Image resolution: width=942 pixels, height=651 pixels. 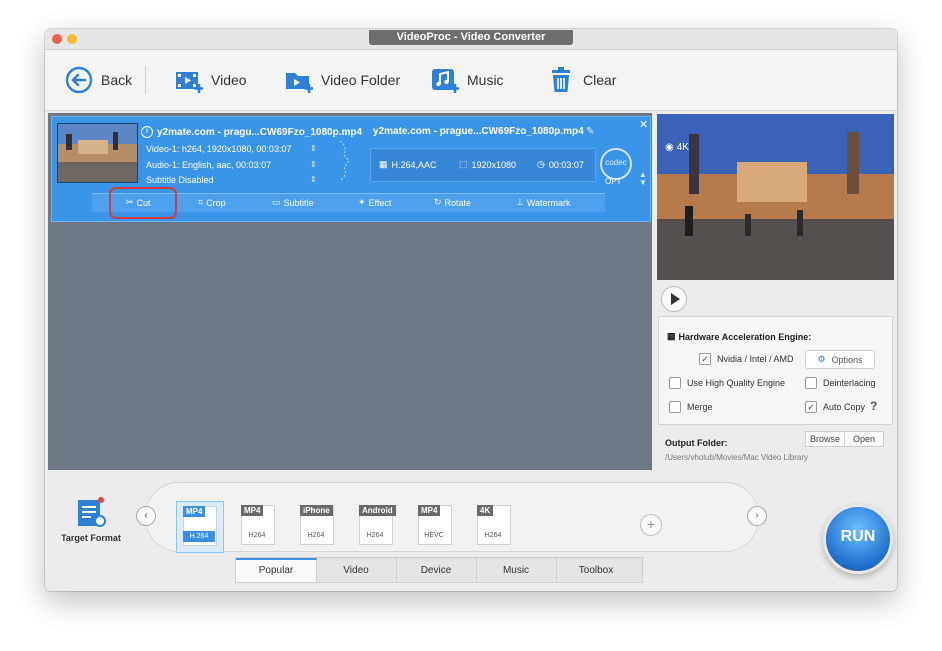 What do you see at coordinates (675, 383) in the screenshot?
I see `checkbox-unchecked-icon` at bounding box center [675, 383].